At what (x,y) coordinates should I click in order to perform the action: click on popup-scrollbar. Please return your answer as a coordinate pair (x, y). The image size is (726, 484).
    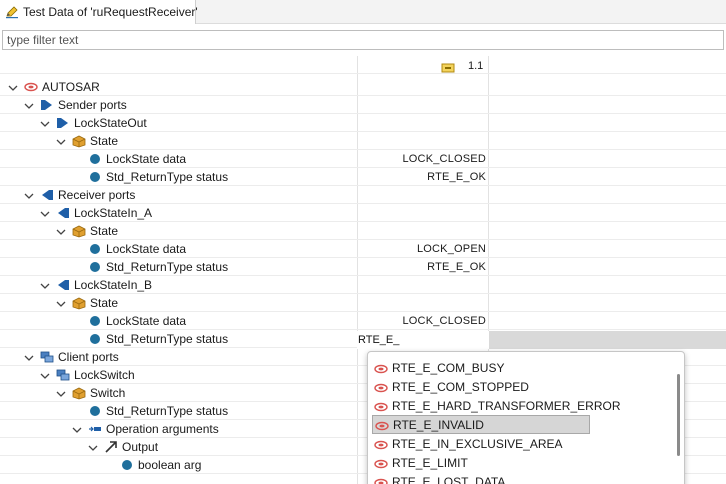
    Looking at the image, I should click on (678, 415).